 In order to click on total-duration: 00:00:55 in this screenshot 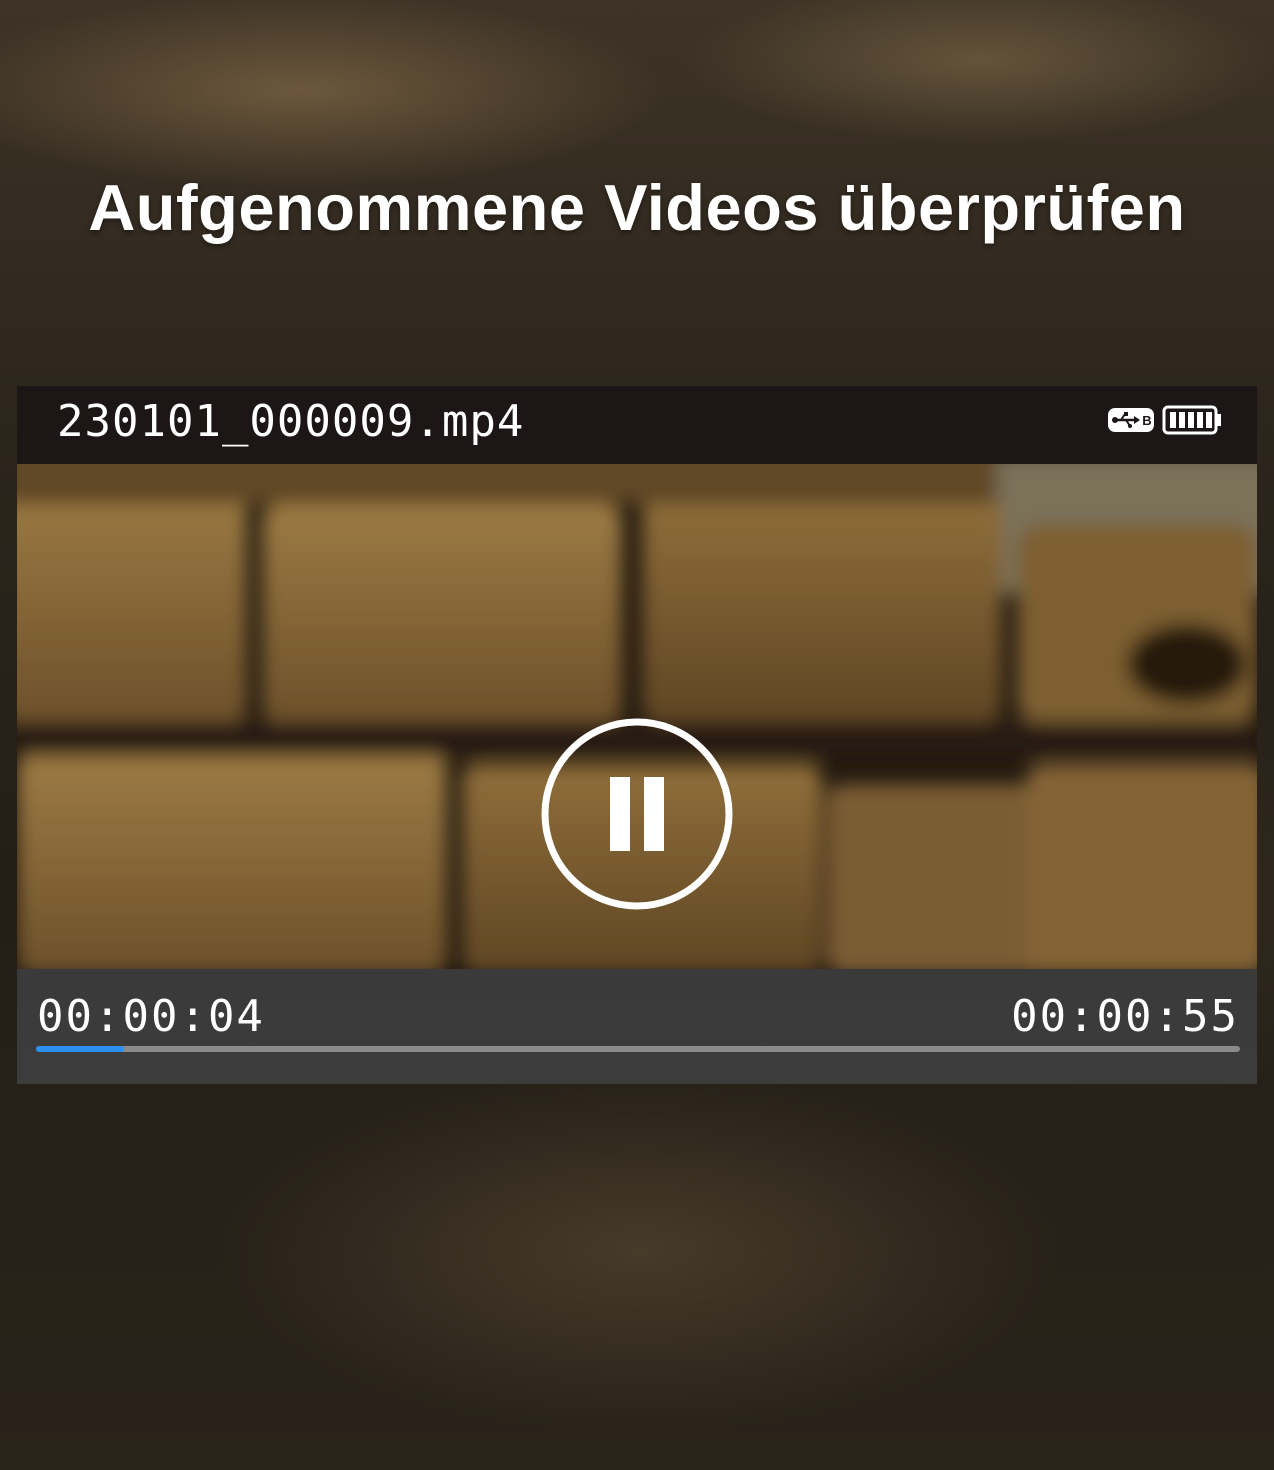, I will do `click(1125, 1016)`.